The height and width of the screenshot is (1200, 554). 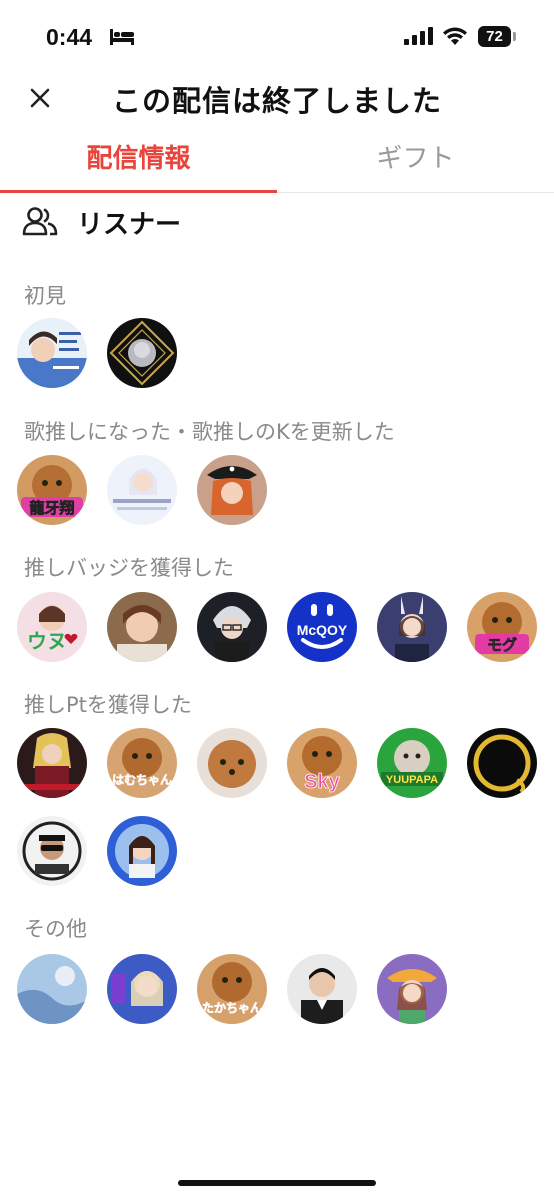 I want to click on wifi-icon, so click(x=455, y=36).